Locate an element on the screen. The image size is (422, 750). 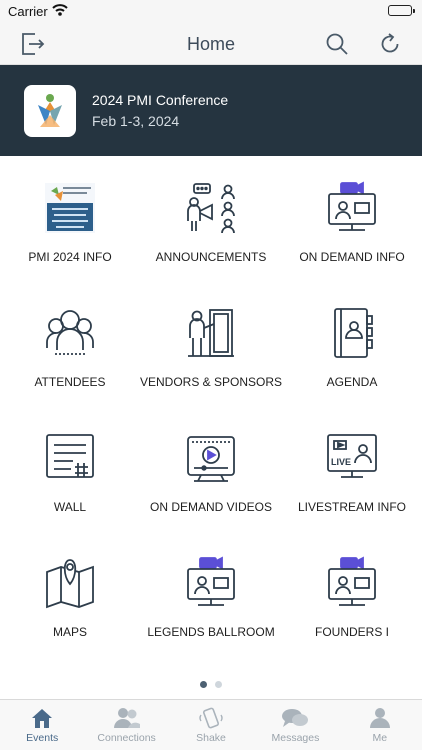
tab-shake: Shake is located at coordinates (211, 725).